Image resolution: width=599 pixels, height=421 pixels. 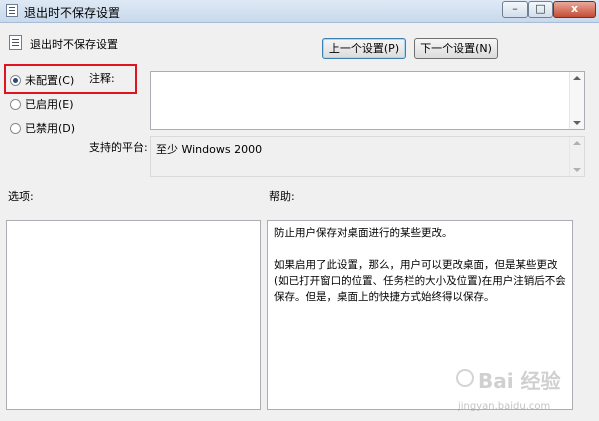 What do you see at coordinates (576, 156) in the screenshot?
I see `platform-scrollbar` at bounding box center [576, 156].